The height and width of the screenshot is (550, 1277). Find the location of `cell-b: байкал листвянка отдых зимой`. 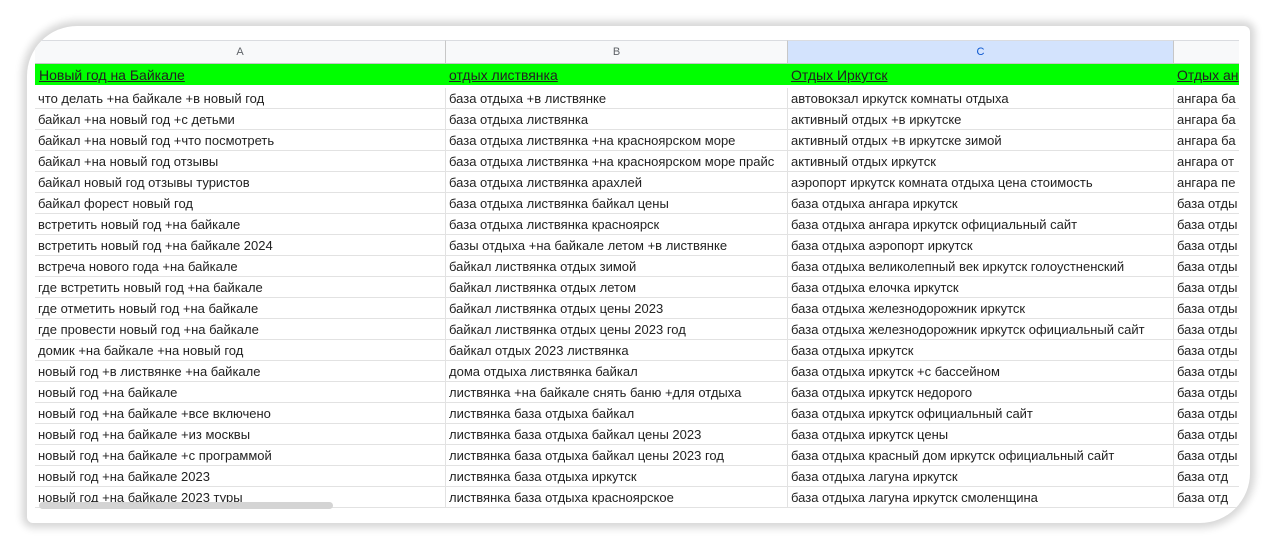

cell-b: байкал листвянка отдых зимой is located at coordinates (617, 266).